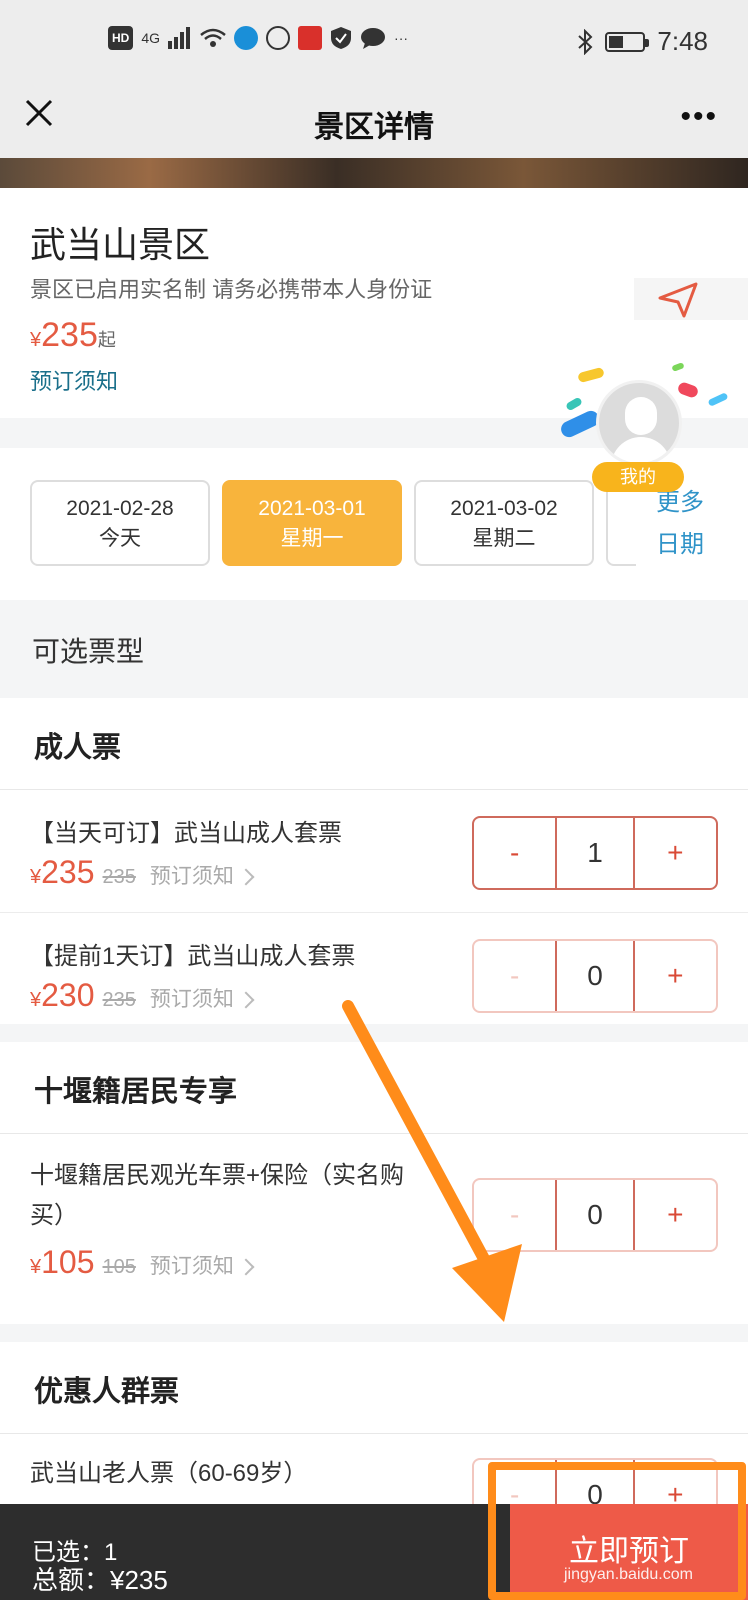  What do you see at coordinates (68, 995) in the screenshot?
I see `price-value: 230` at bounding box center [68, 995].